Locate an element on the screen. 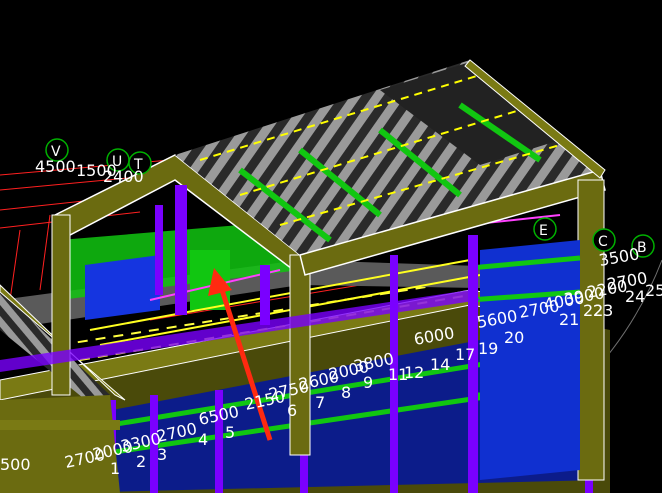 This screenshot has width=662, height=493. svg-text: 14 is located at coordinates (440, 364).